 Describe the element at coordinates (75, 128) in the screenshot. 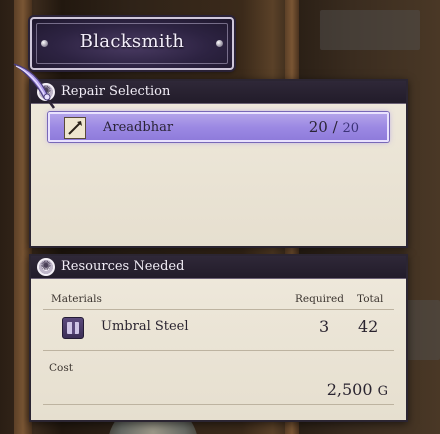

I see `lance-icon` at that location.